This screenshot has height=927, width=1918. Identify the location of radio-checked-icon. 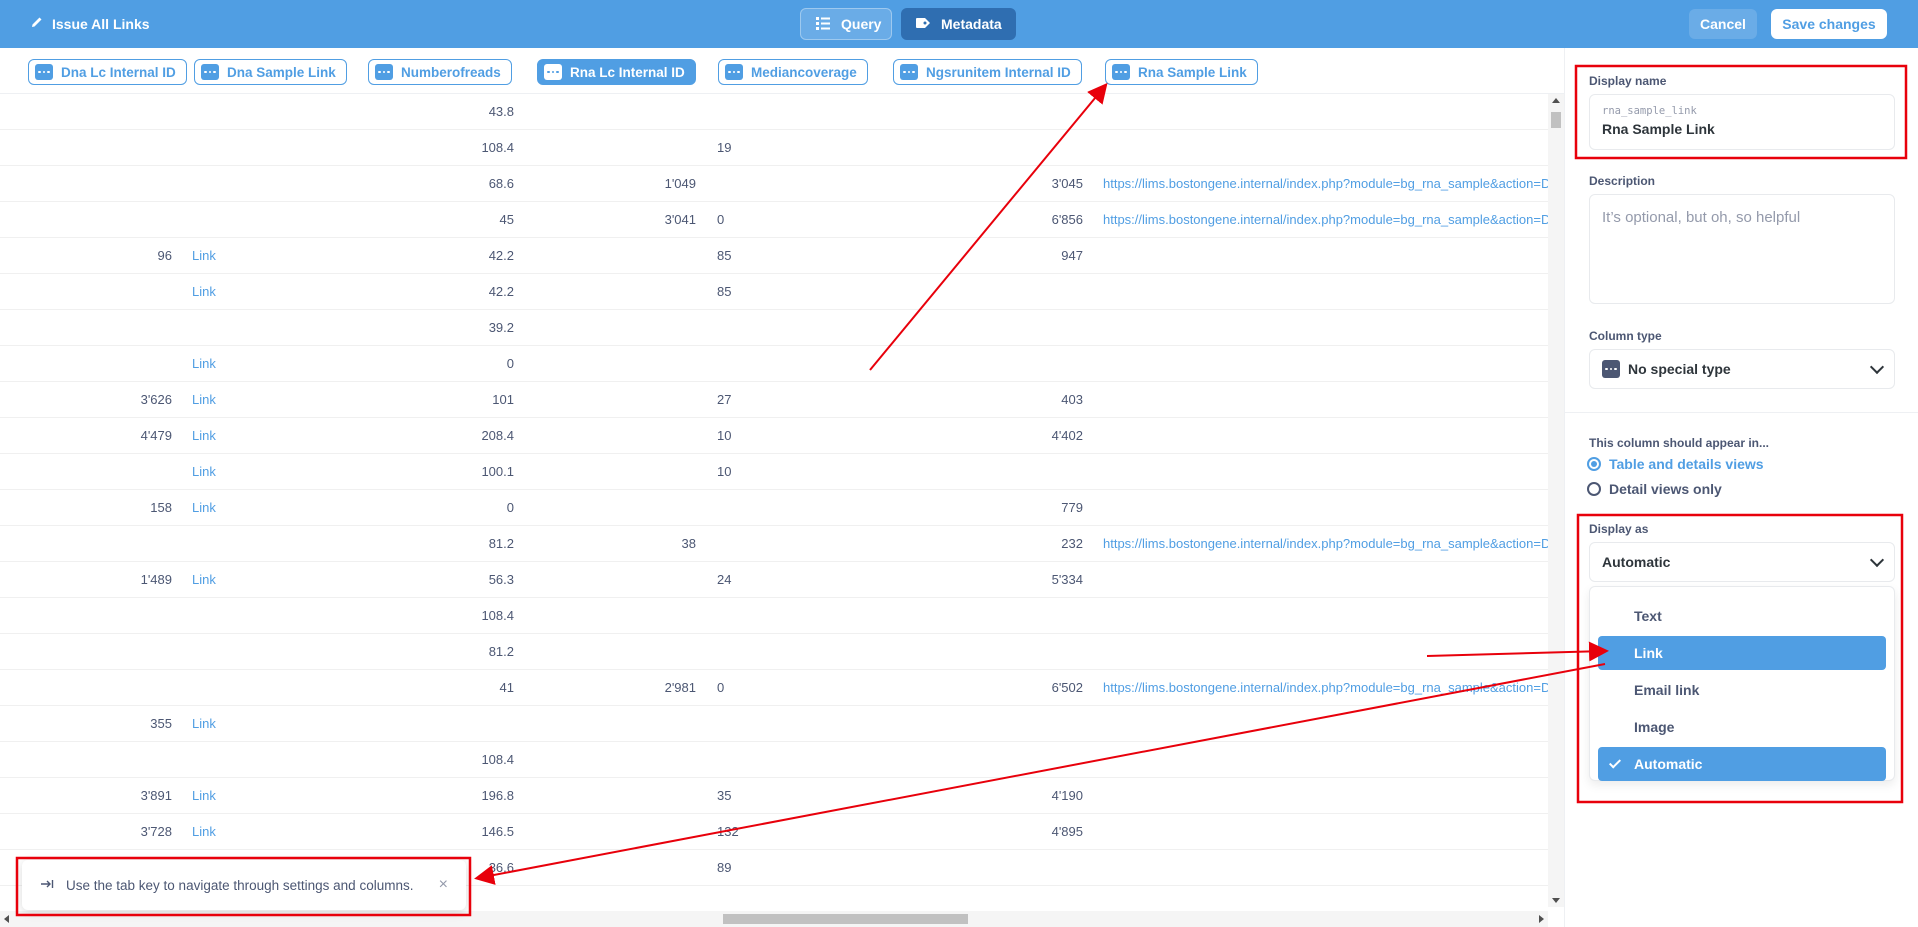
(1594, 464).